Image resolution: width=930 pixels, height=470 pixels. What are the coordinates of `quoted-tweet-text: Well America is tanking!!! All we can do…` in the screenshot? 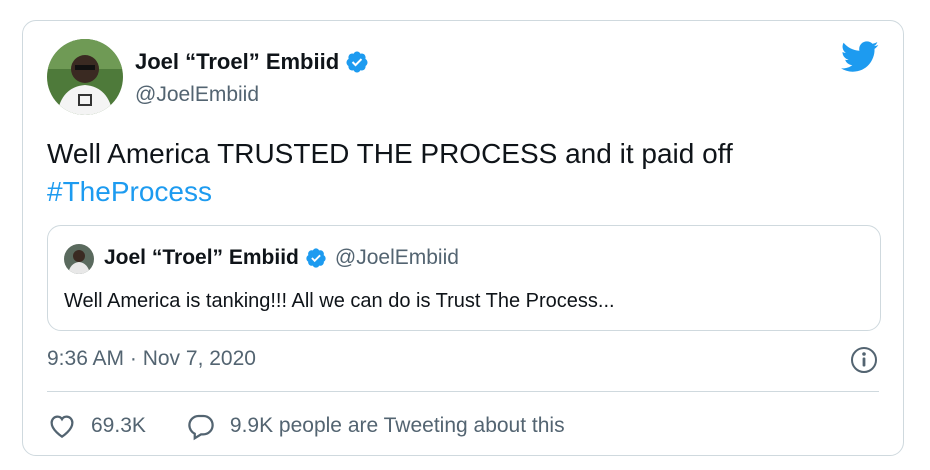 It's located at (339, 301).